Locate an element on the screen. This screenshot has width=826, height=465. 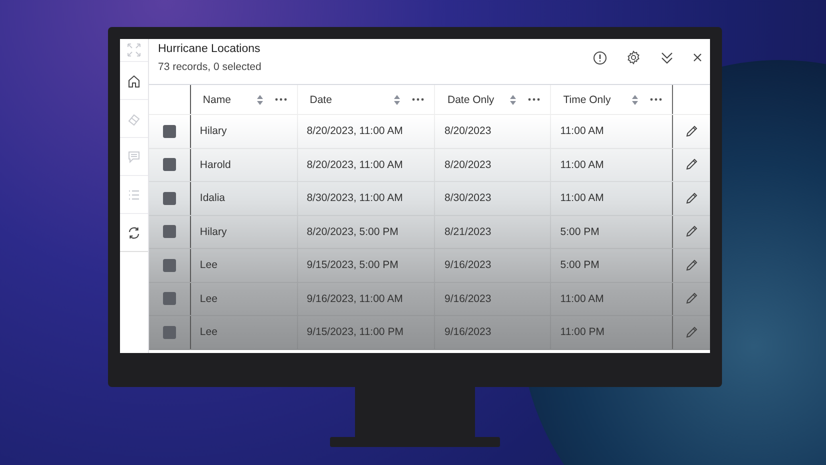
table-cell: Idalia is located at coordinates (244, 198).